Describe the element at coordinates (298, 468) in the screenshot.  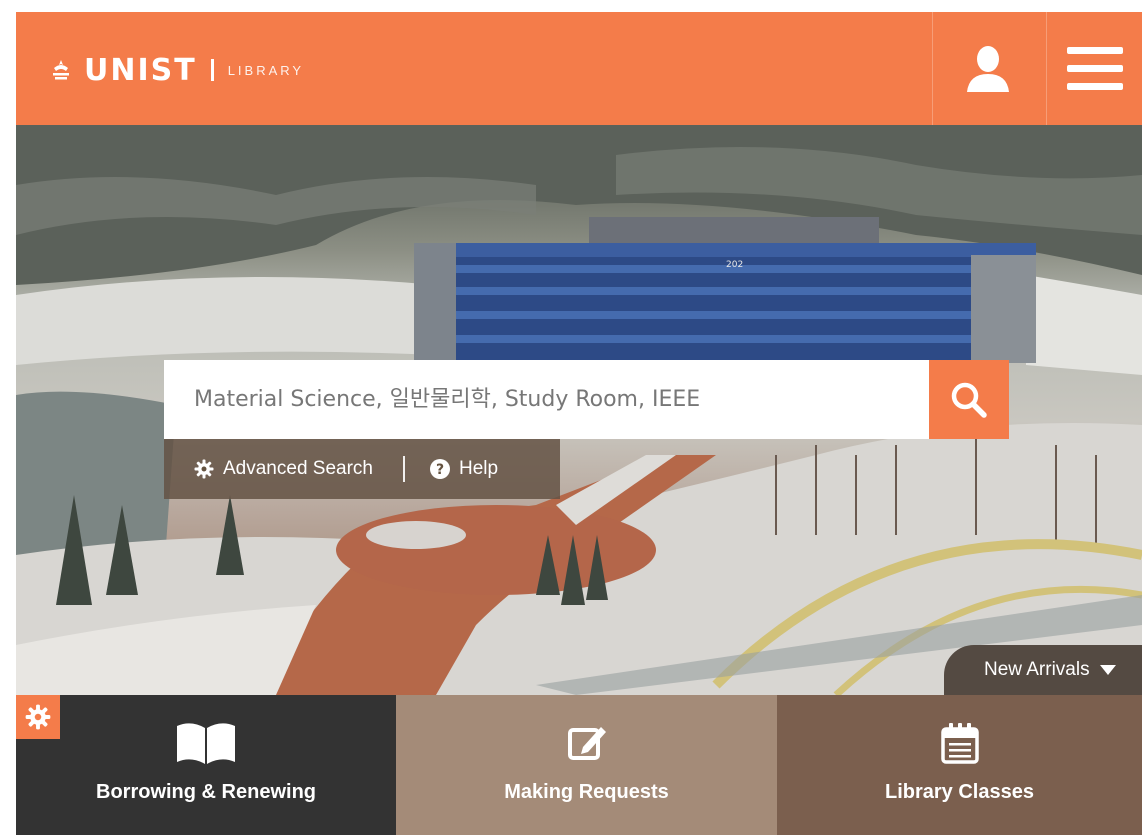
I see `advanced-search-label: Advanced Search` at that location.